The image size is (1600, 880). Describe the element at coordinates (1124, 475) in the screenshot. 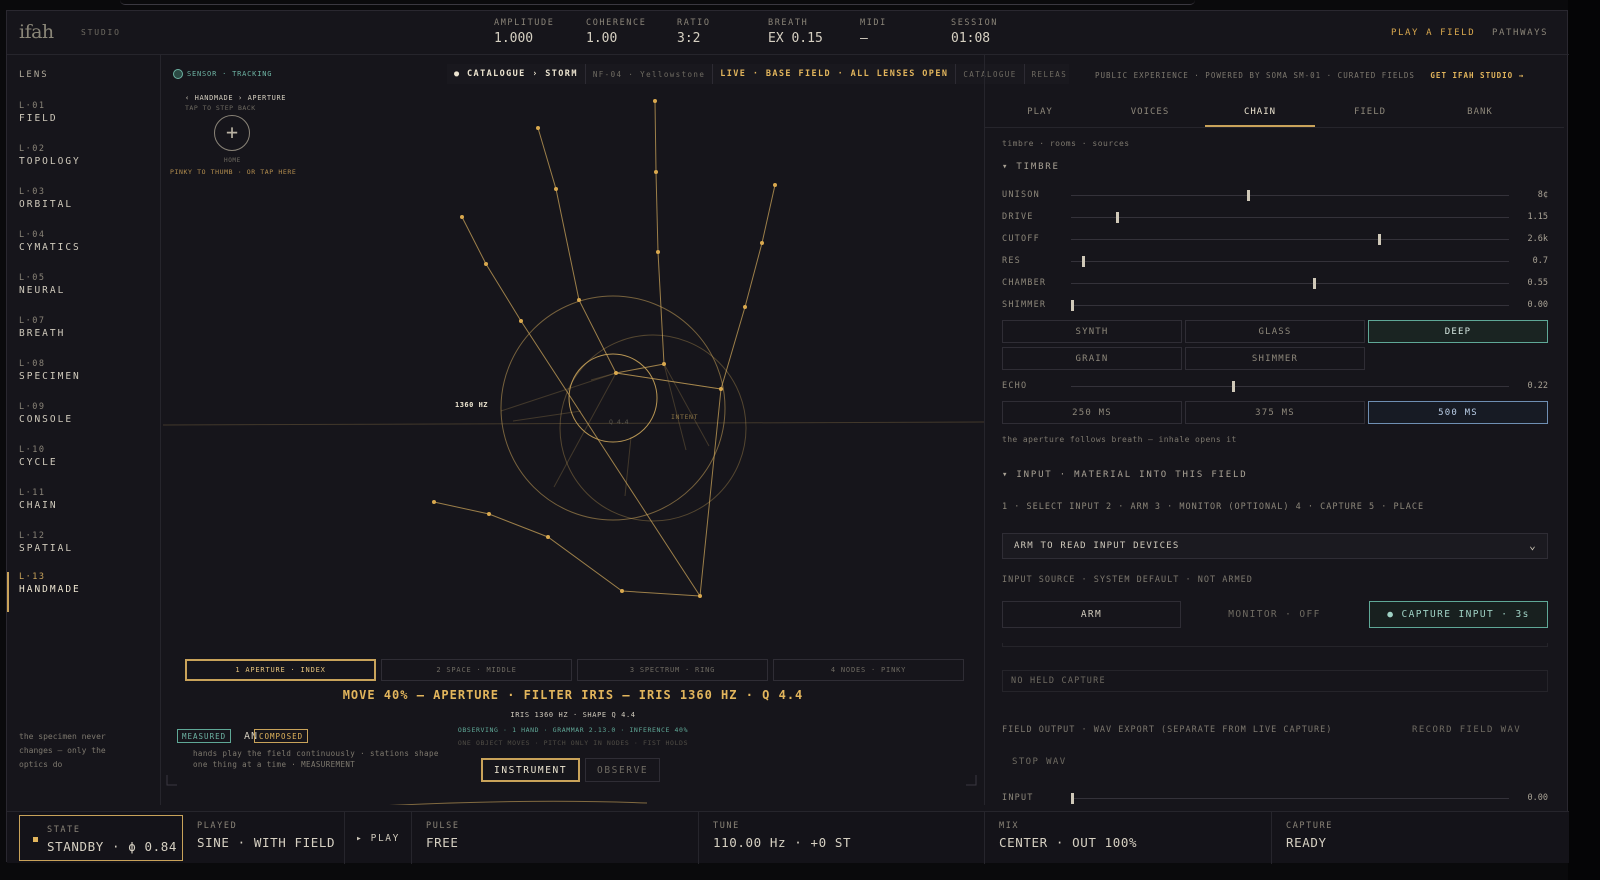

I see `input-heading: ▾ INPUT · MATERIAL INTO THIS FIELD` at that location.